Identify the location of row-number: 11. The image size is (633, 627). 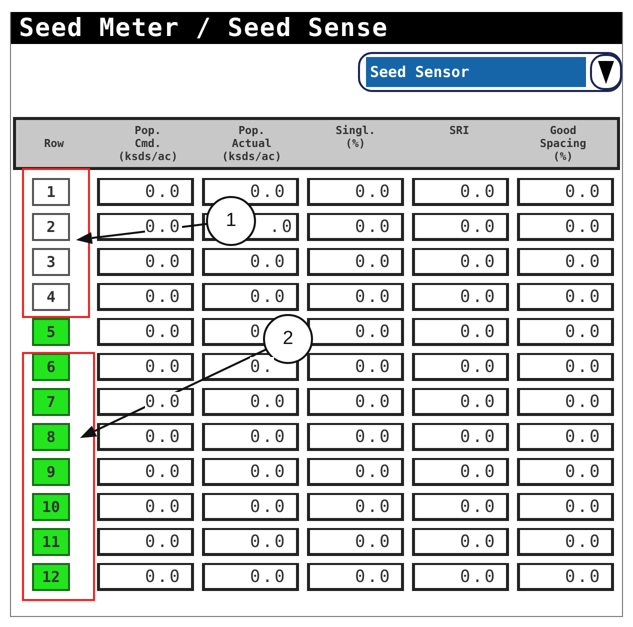
(51, 542).